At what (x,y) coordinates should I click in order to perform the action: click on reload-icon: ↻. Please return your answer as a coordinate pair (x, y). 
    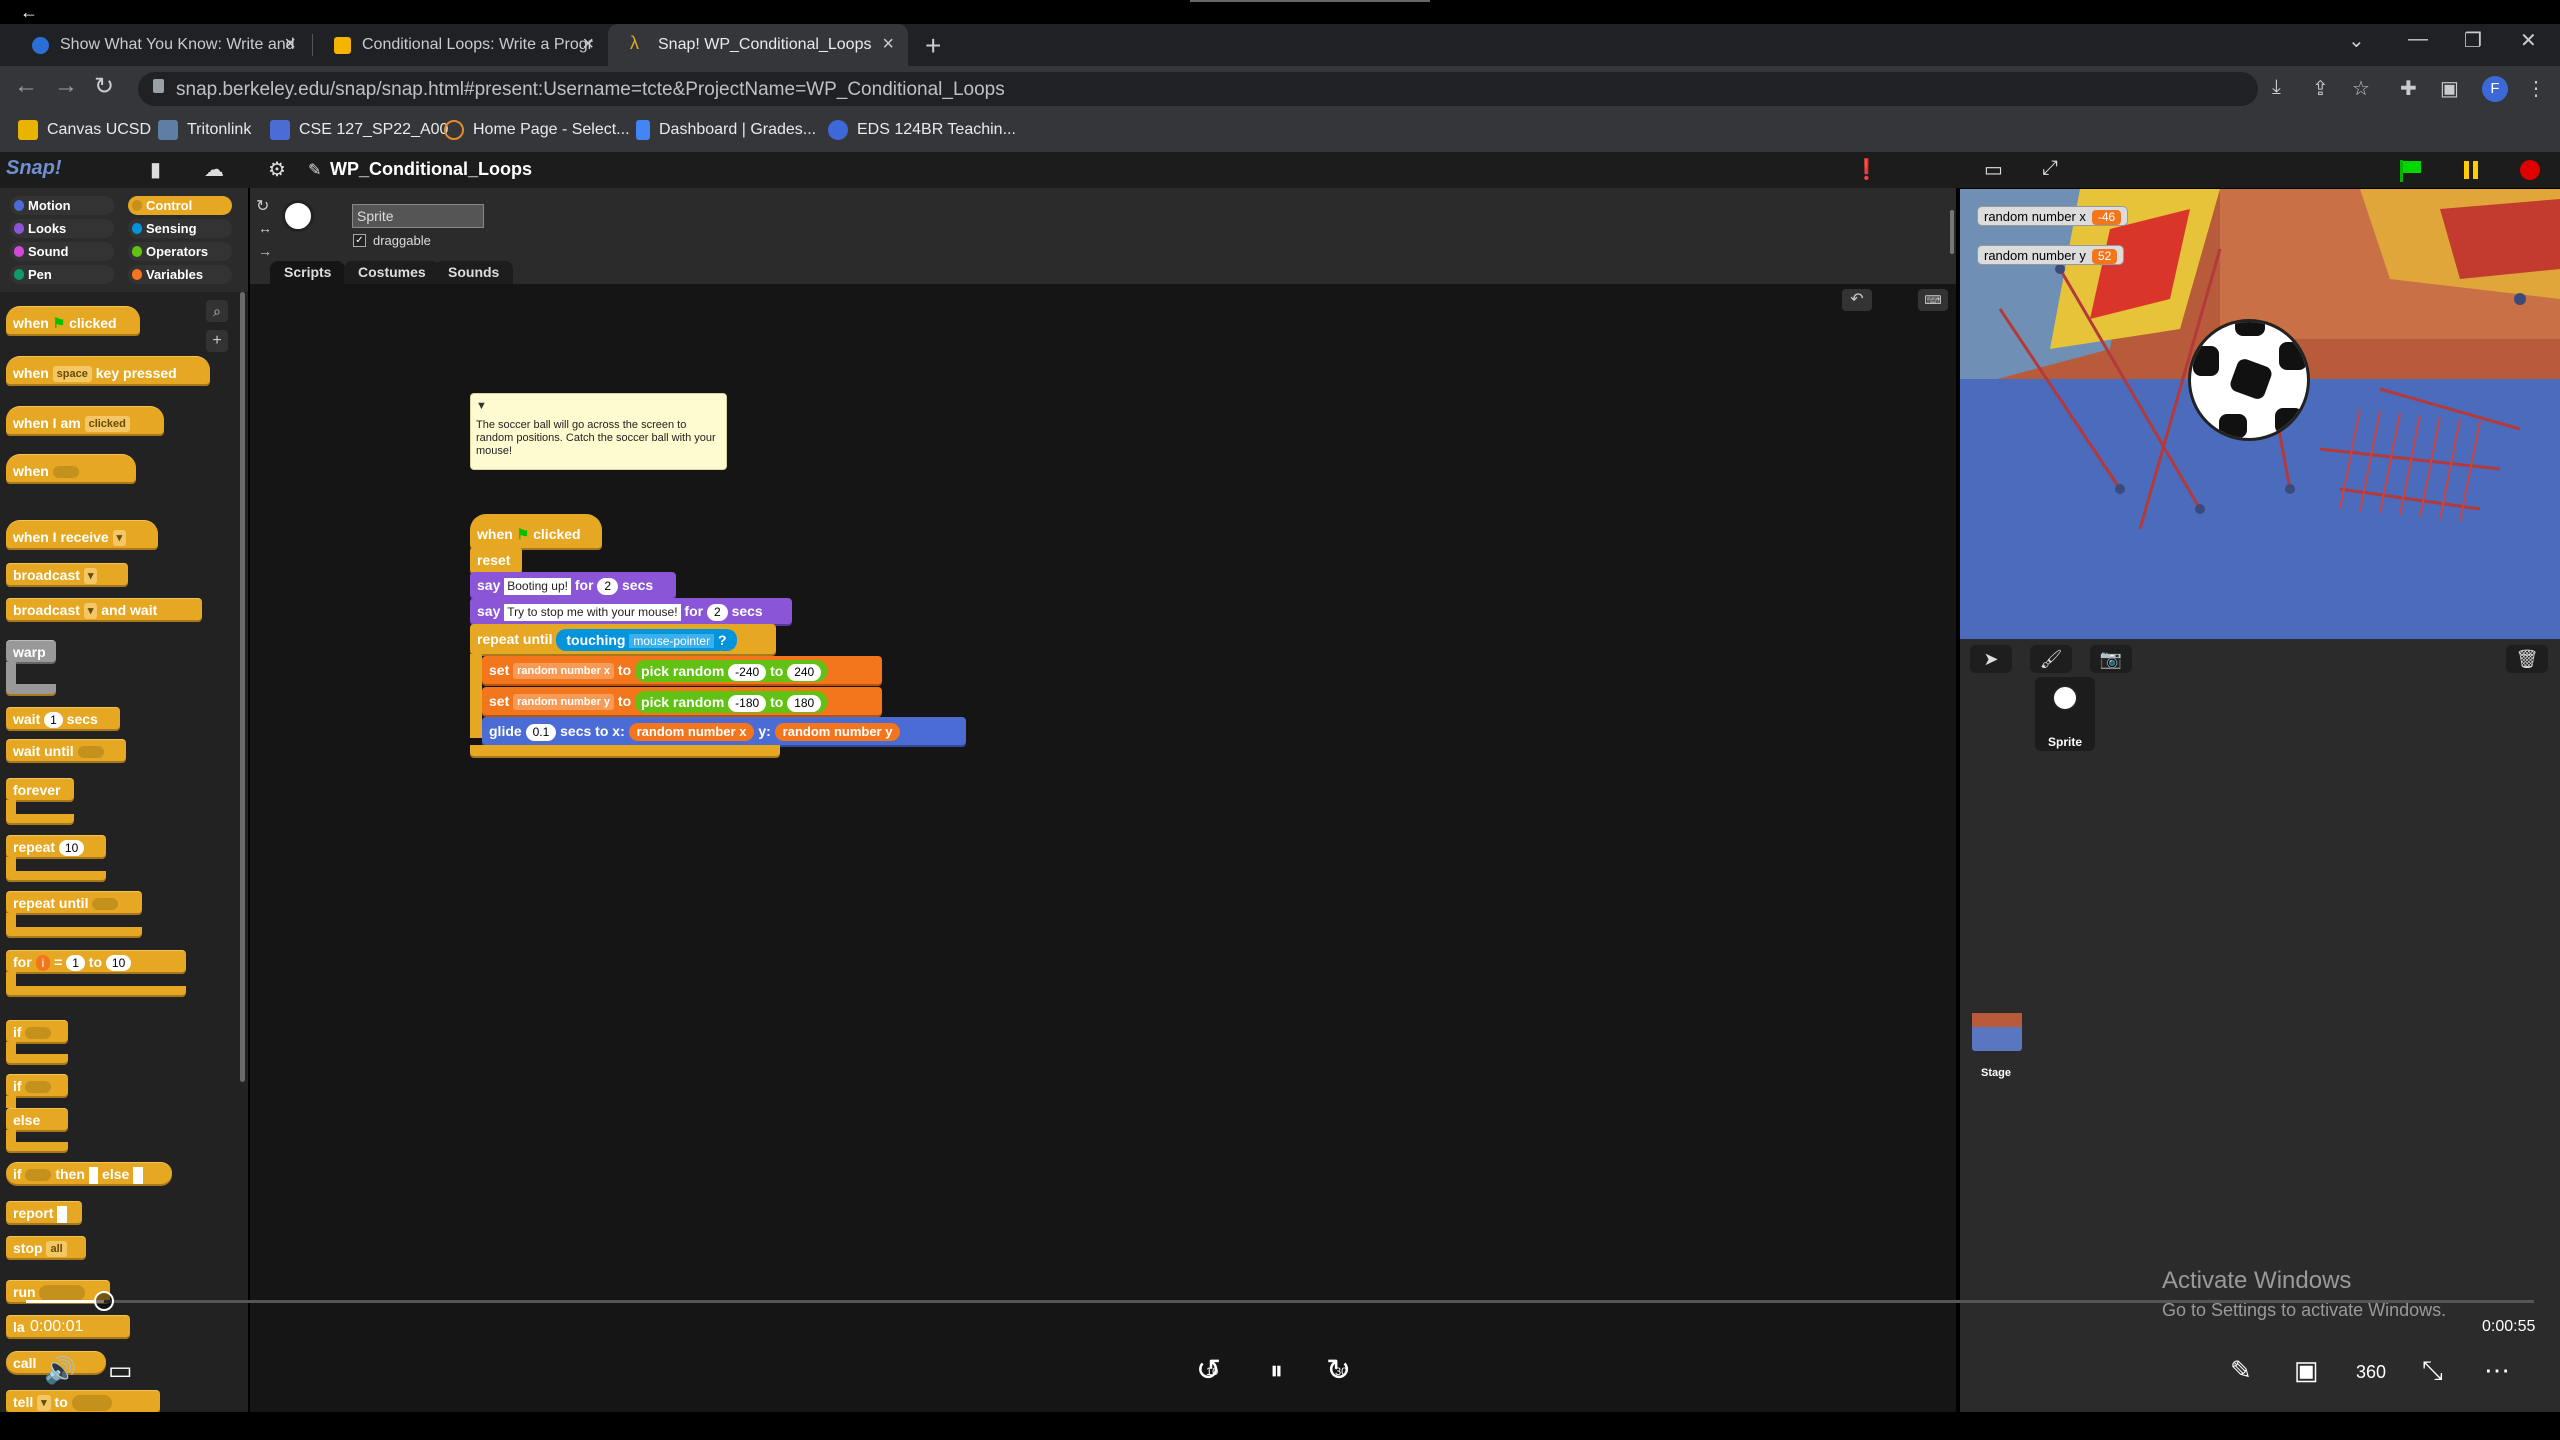
    Looking at the image, I should click on (104, 86).